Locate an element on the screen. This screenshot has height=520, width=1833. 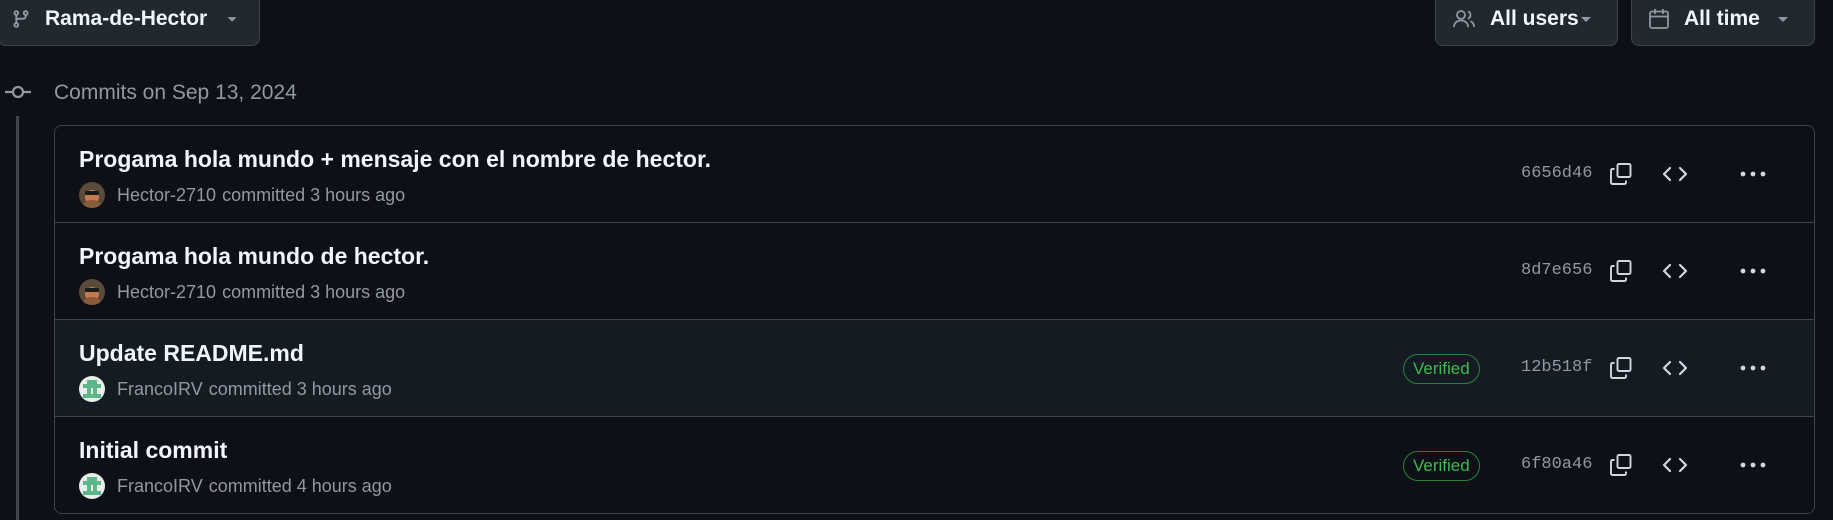
users-filter-label: All users is located at coordinates (1534, 18).